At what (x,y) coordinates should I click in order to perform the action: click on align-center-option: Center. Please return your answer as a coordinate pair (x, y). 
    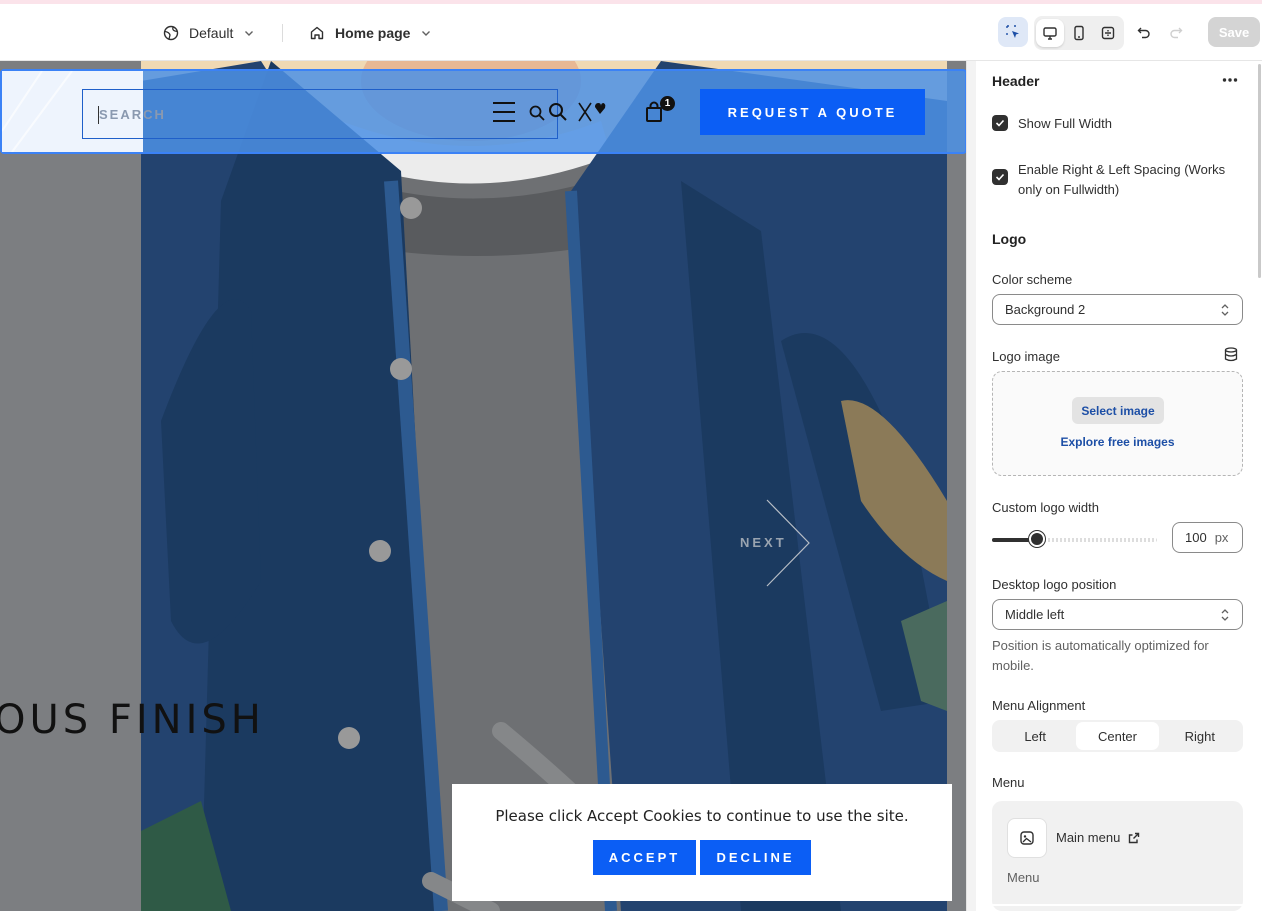
    Looking at the image, I should click on (1117, 736).